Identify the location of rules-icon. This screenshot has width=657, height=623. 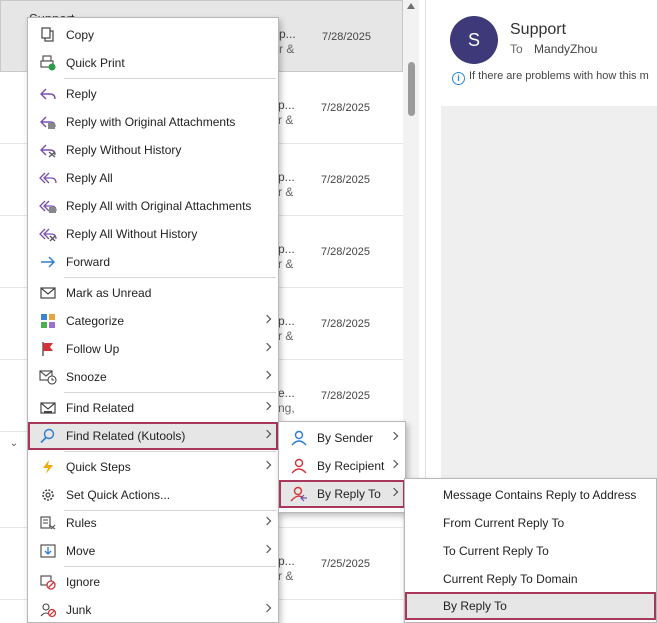
(48, 523).